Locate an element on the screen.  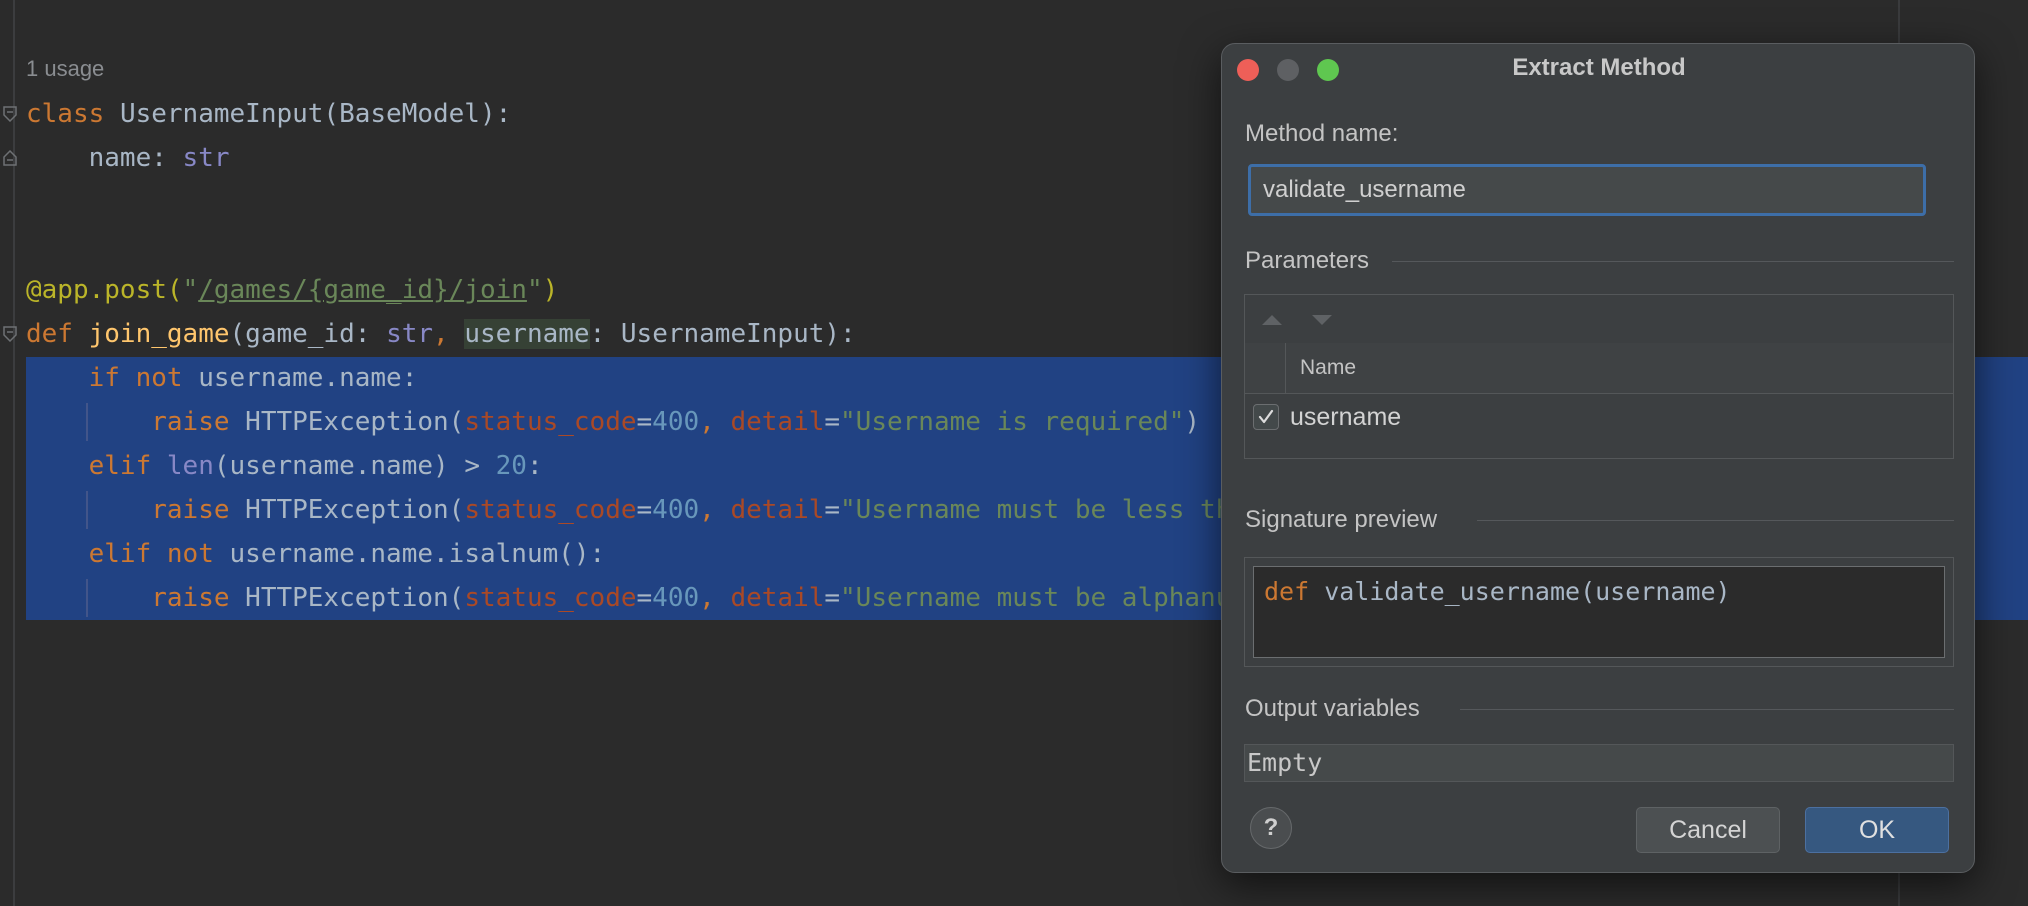
column-header-name: Name is located at coordinates (1328, 368).